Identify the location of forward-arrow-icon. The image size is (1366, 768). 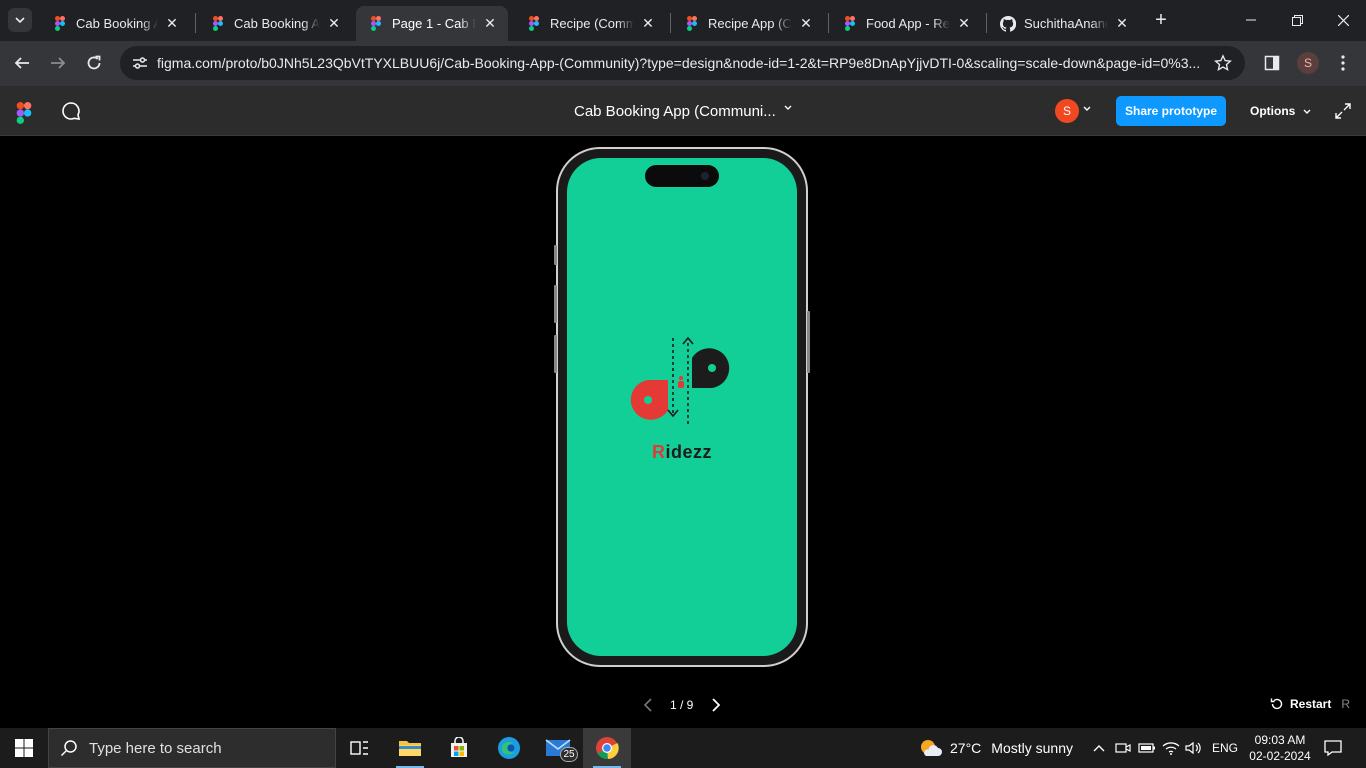
(58, 63).